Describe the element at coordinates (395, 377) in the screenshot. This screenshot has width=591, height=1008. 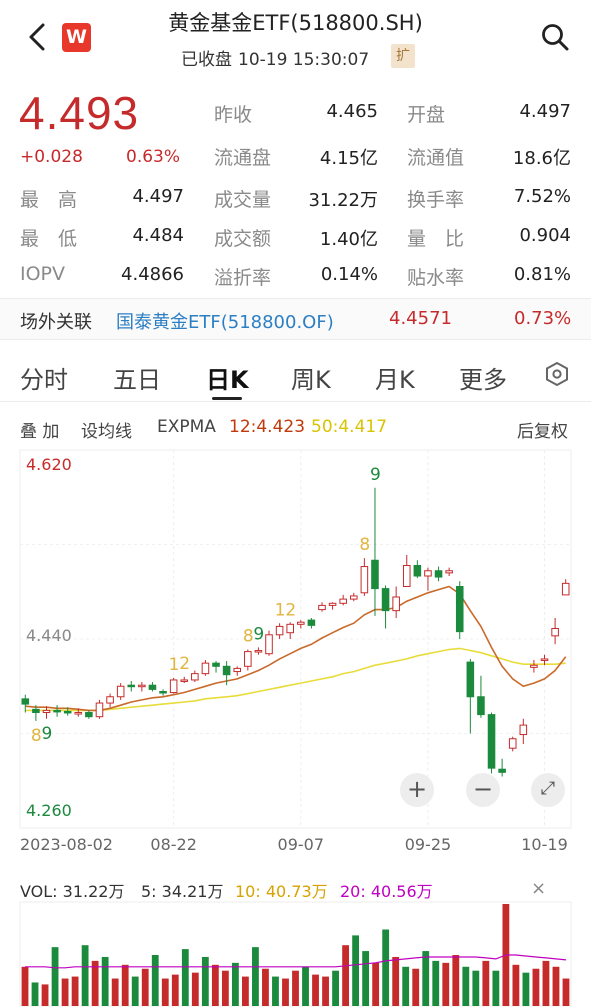
I see `tab-monthly-k: 月K` at that location.